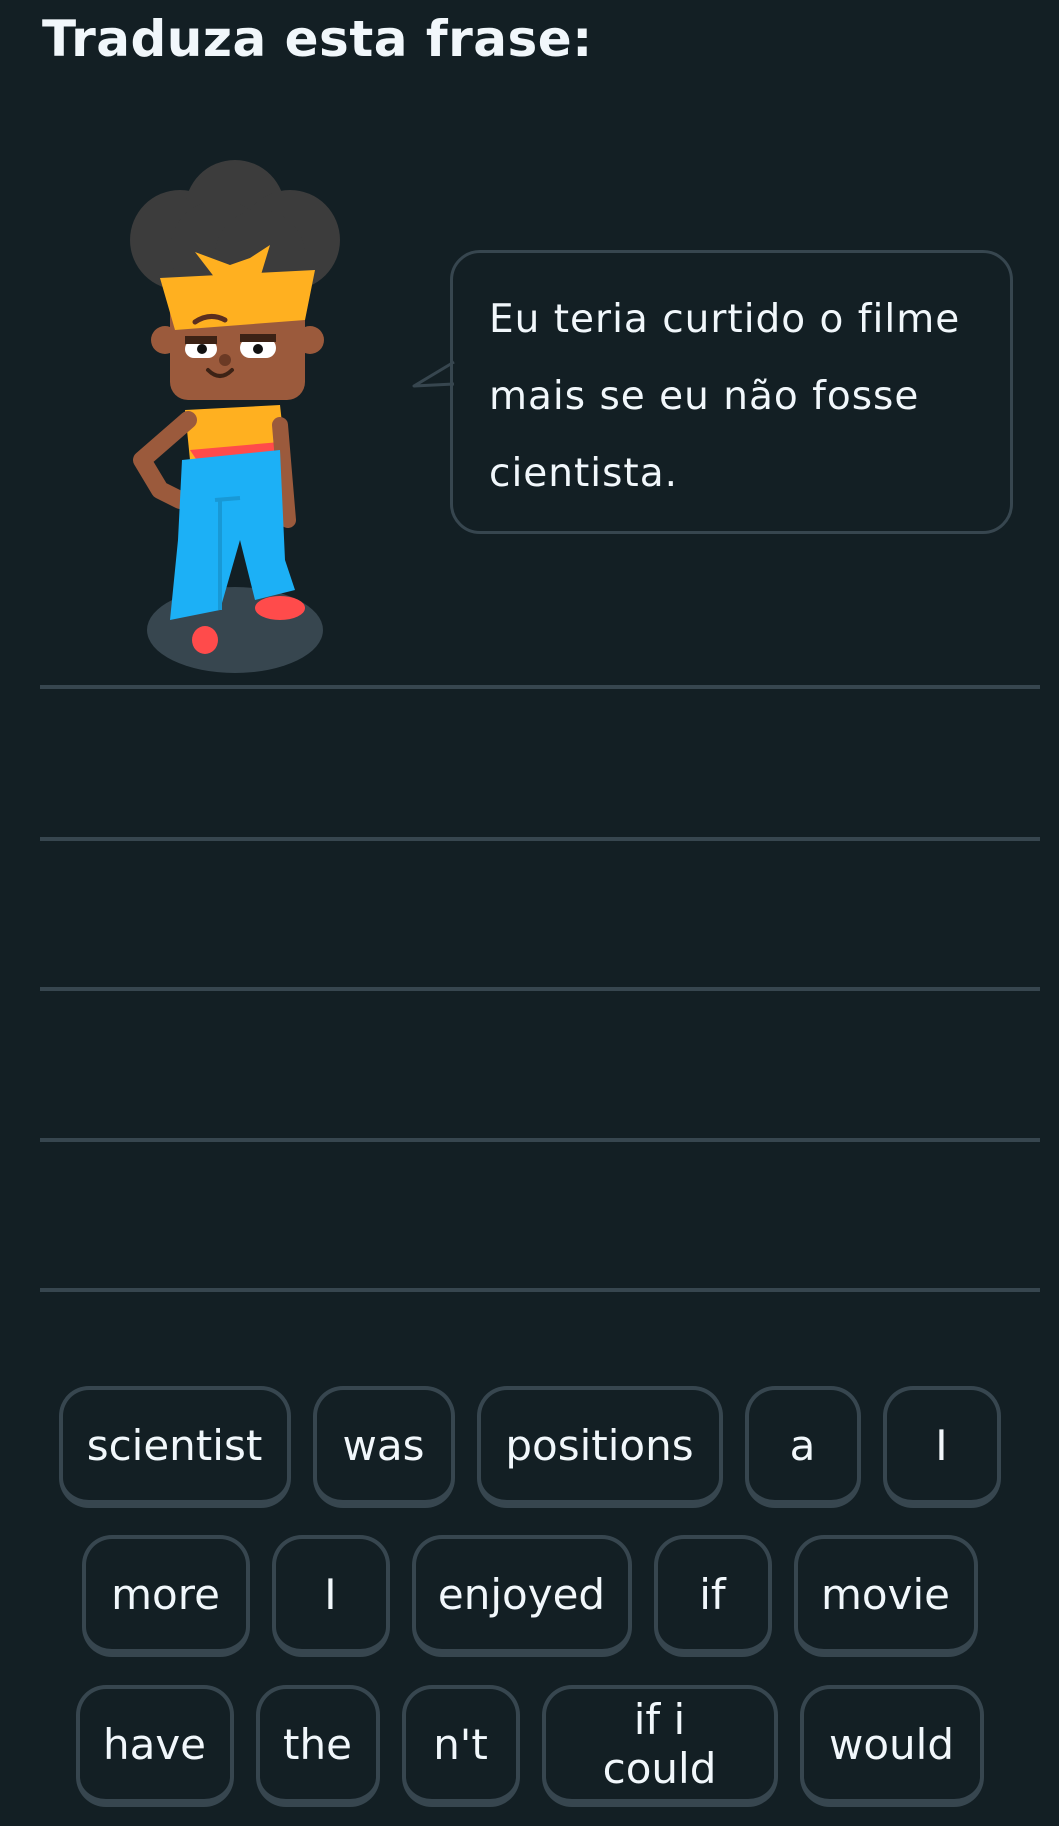 The height and width of the screenshot is (1826, 1059). What do you see at coordinates (165, 1596) in the screenshot?
I see `word-chip-more: more` at bounding box center [165, 1596].